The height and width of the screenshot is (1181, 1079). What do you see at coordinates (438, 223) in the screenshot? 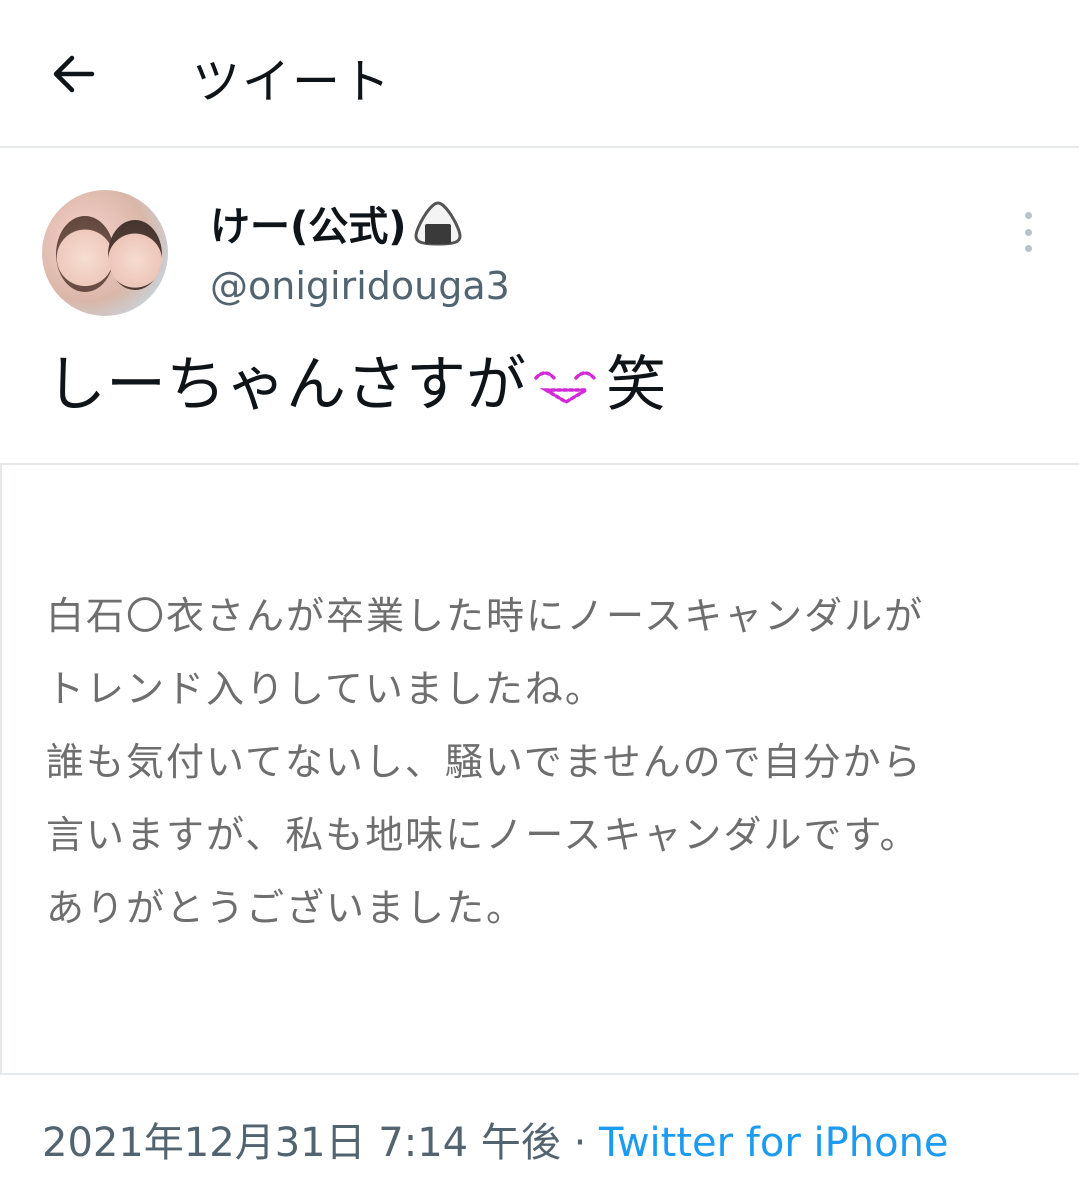
I see `onigiri-icon` at bounding box center [438, 223].